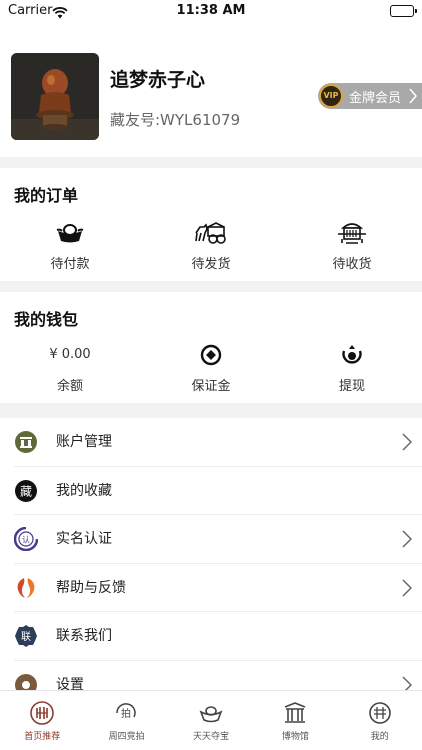 This screenshot has height=750, width=422. I want to click on wallet-section: 我的钱包 ¥ 0.00 余额 保证金 提现, so click(211, 347).